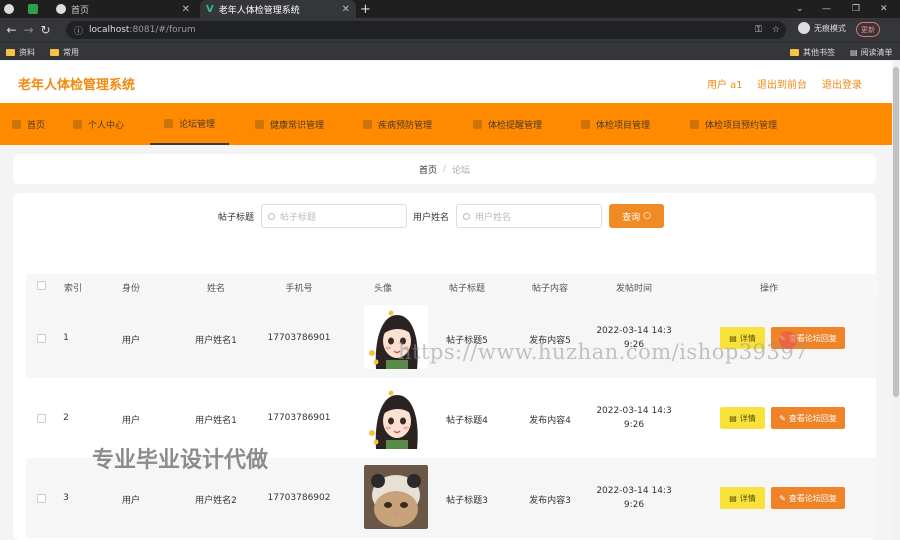  What do you see at coordinates (216, 341) in the screenshot?
I see `cell-name: 用户姓名1` at bounding box center [216, 341].